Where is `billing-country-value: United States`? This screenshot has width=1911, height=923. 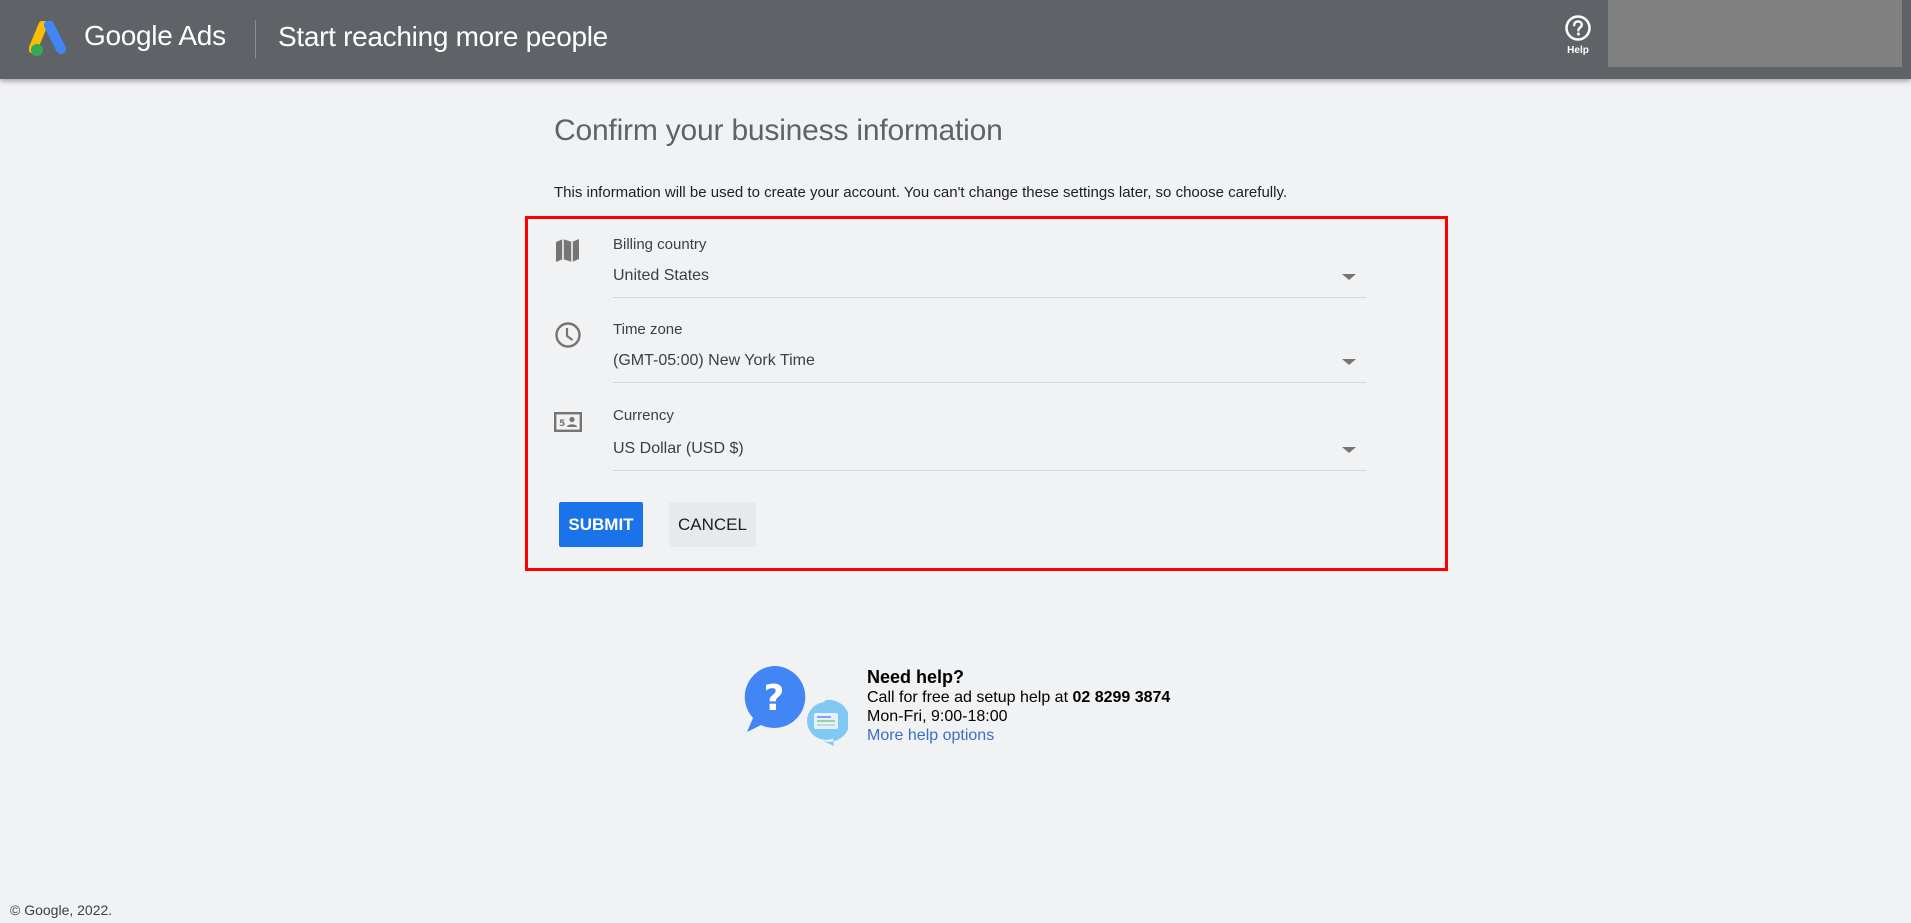
billing-country-value: United States is located at coordinates (661, 275).